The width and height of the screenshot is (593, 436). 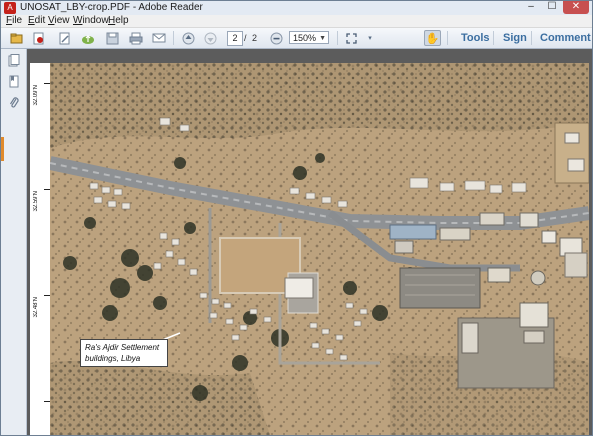 I want to click on comment-pane-button: Comment, so click(x=565, y=38).